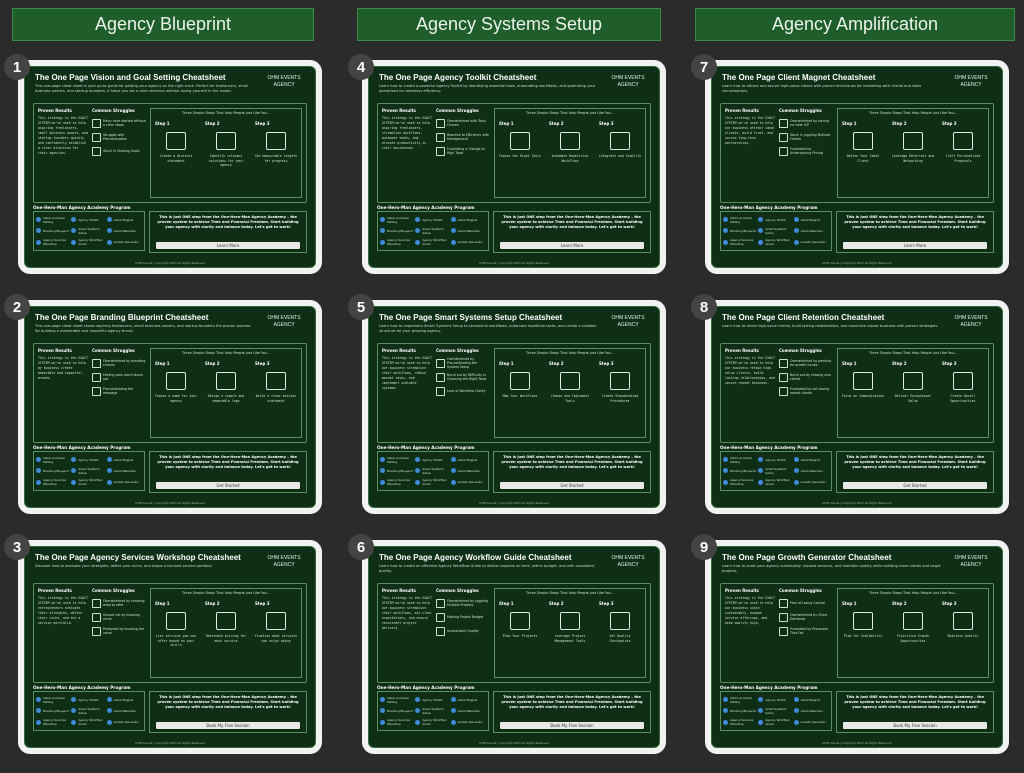 This screenshot has height=773, width=1024. What do you see at coordinates (432, 470) in the screenshot?
I see `academy-item: Smart Systems Setup` at bounding box center [432, 470].